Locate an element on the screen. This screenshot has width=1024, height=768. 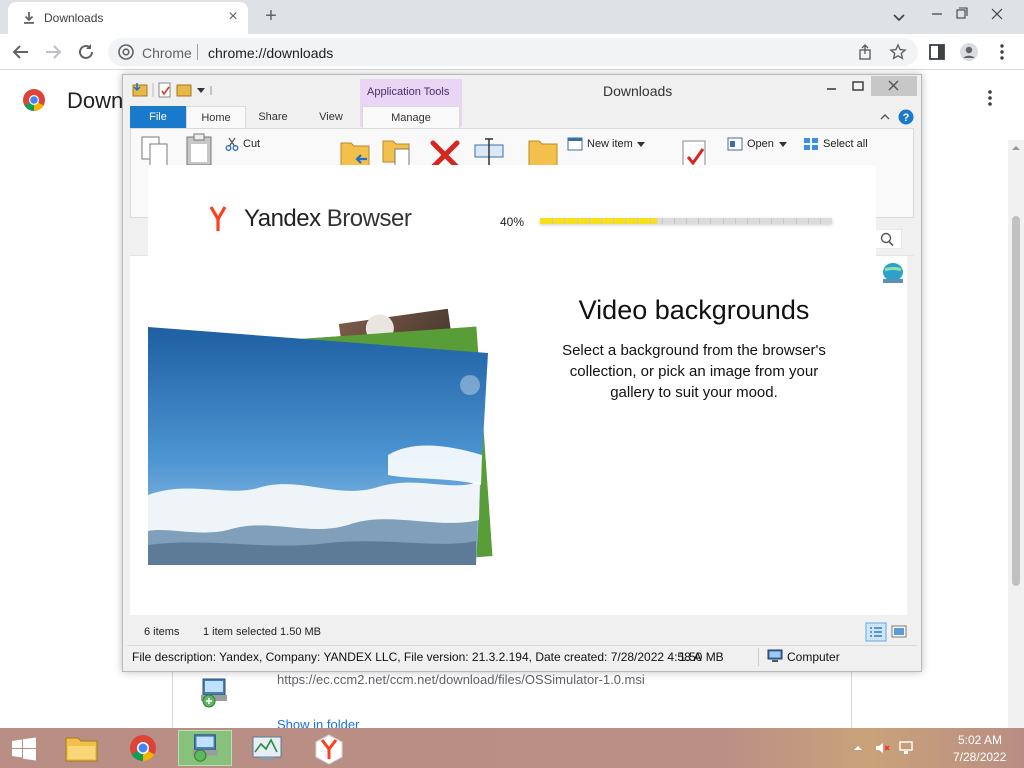
progress-percent: 40% is located at coordinates (512, 222).